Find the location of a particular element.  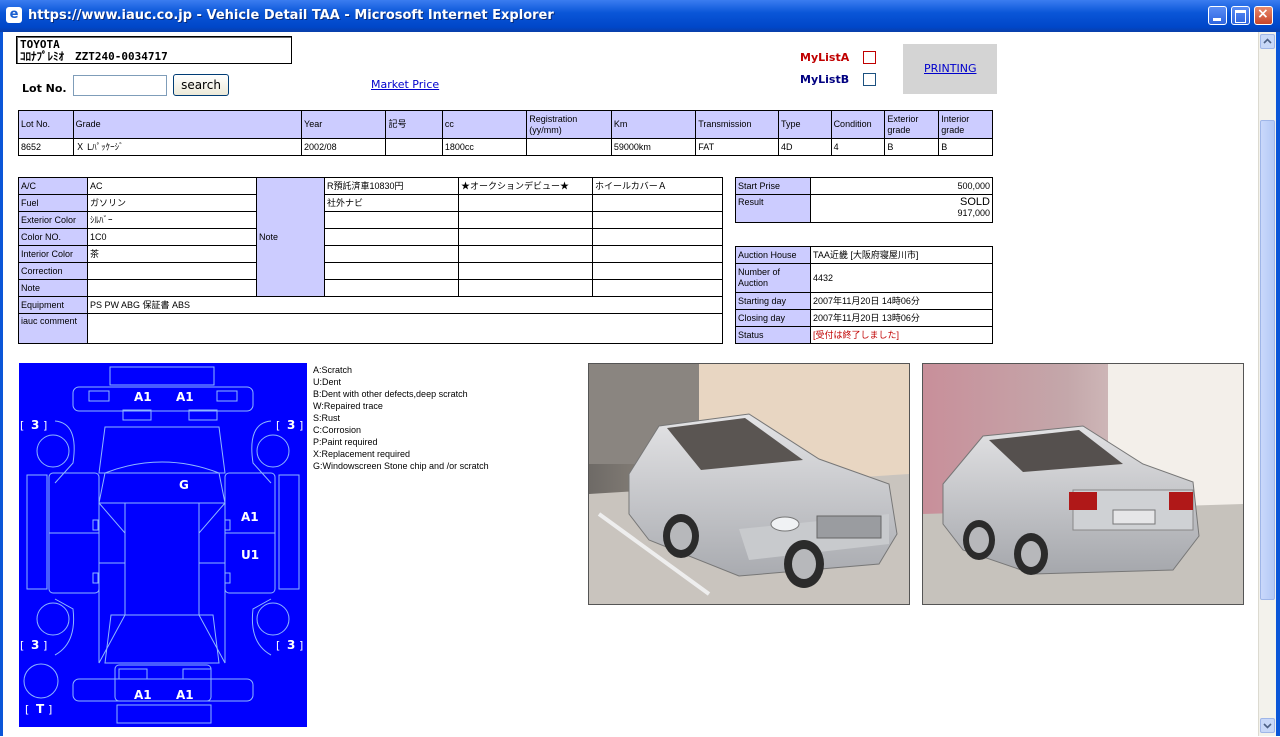

lot-no-input is located at coordinates (120, 85).